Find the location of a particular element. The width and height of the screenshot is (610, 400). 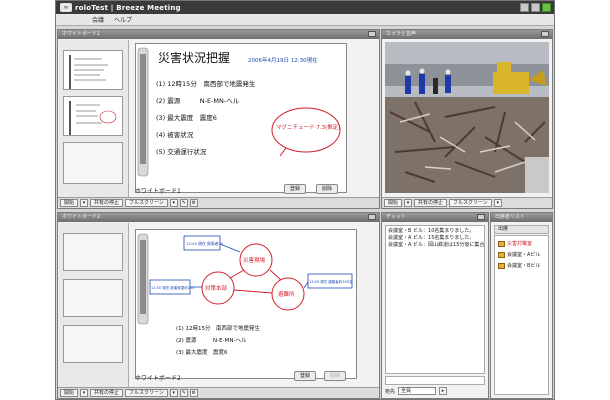

wb2-line-3: (3) 最大震度 震度6 is located at coordinates (202, 352).